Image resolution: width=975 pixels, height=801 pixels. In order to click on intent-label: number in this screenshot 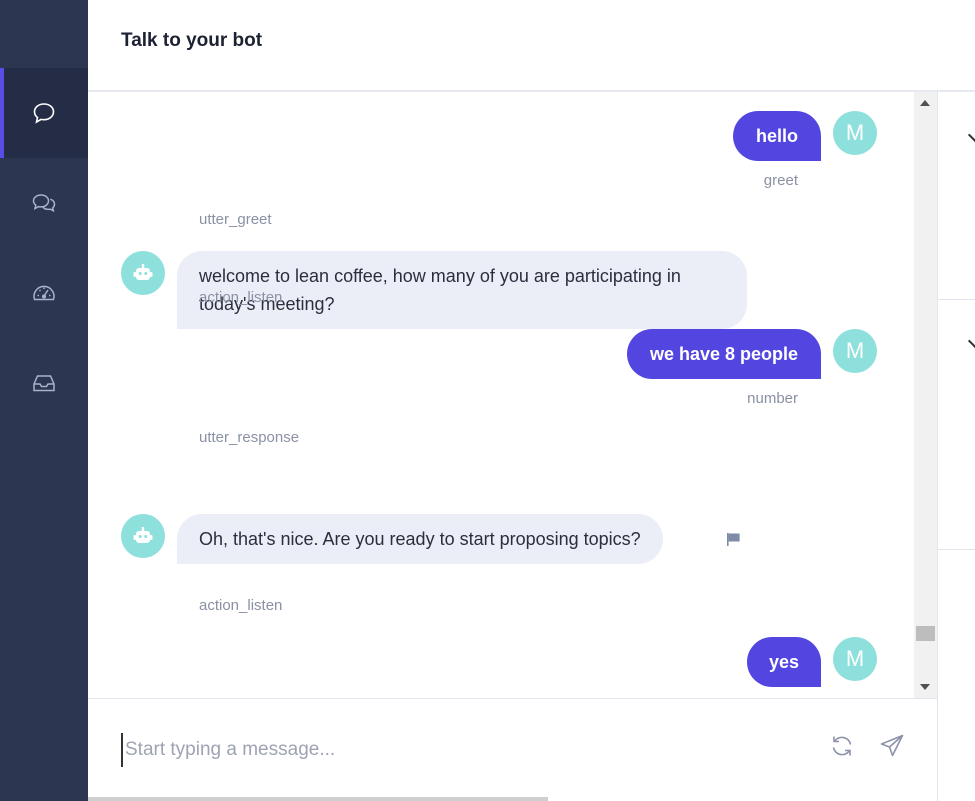, I will do `click(748, 398)`.